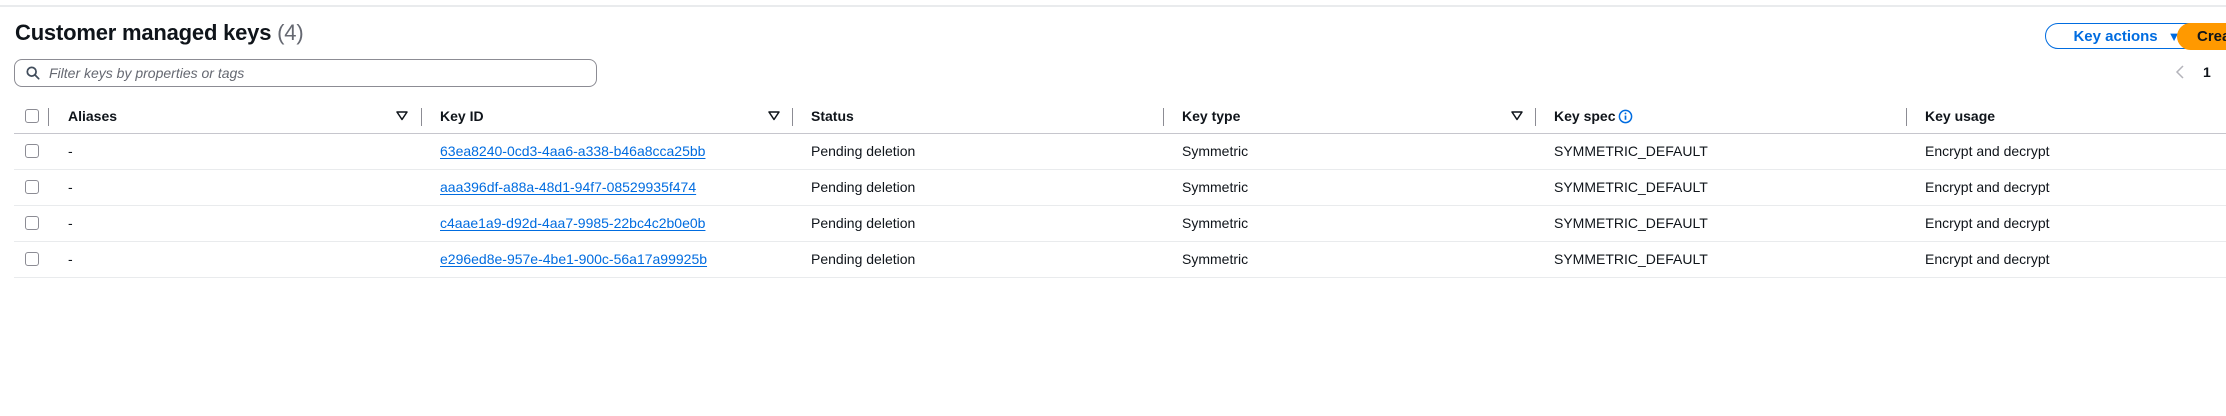  I want to click on key-count: (4), so click(290, 32).